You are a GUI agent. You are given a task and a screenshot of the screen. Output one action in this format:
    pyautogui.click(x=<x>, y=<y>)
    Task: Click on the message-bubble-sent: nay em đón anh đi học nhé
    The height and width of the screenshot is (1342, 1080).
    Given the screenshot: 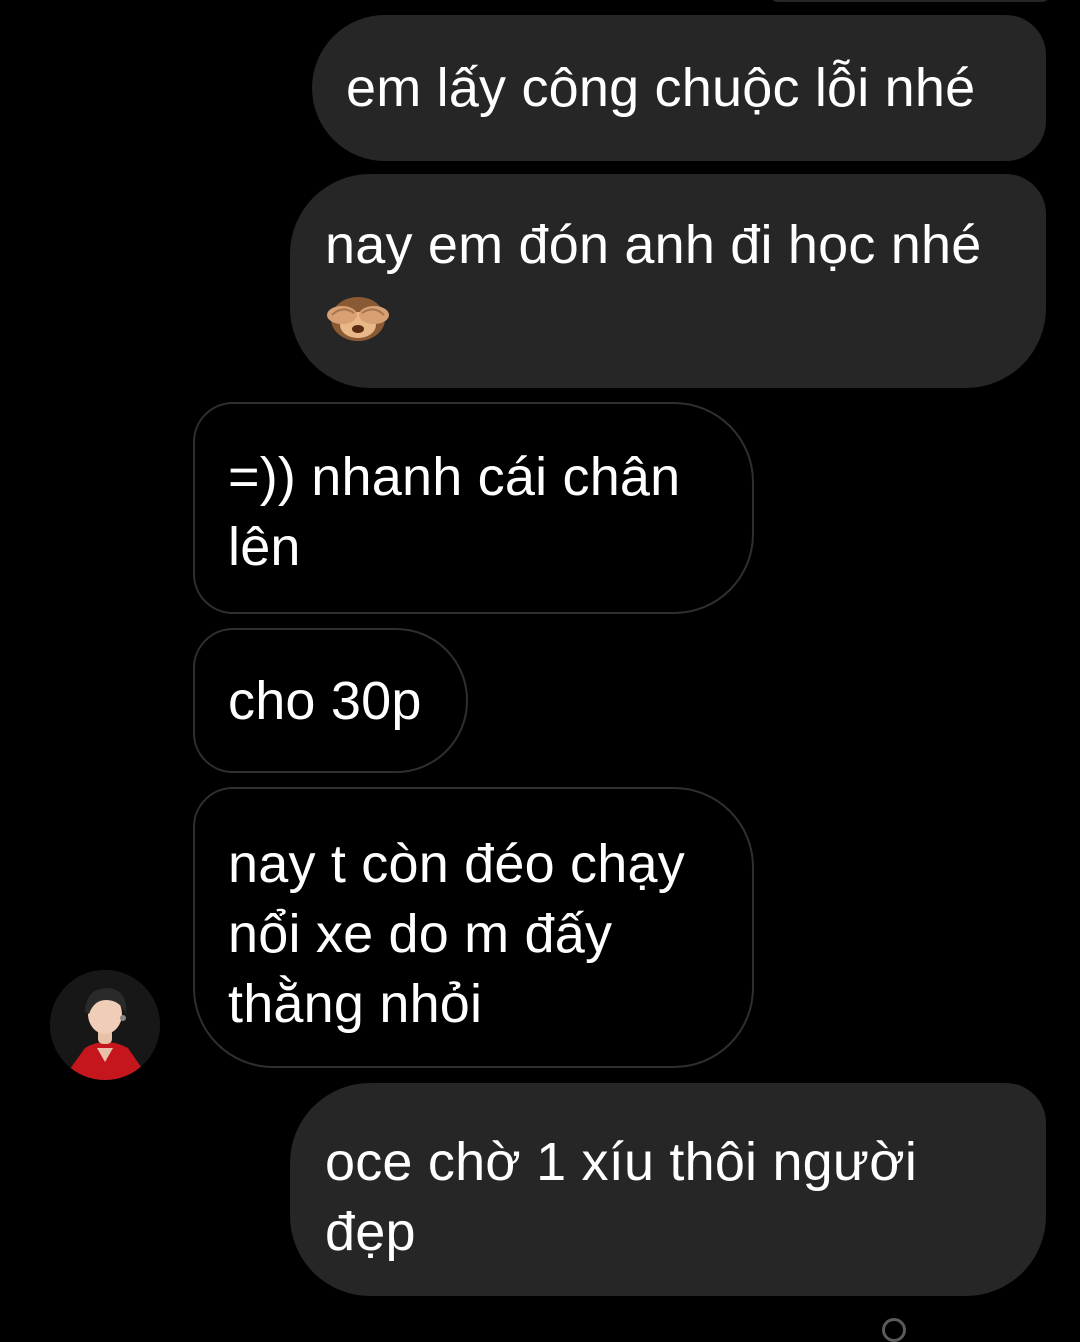 What is the action you would take?
    pyautogui.click(x=668, y=281)
    